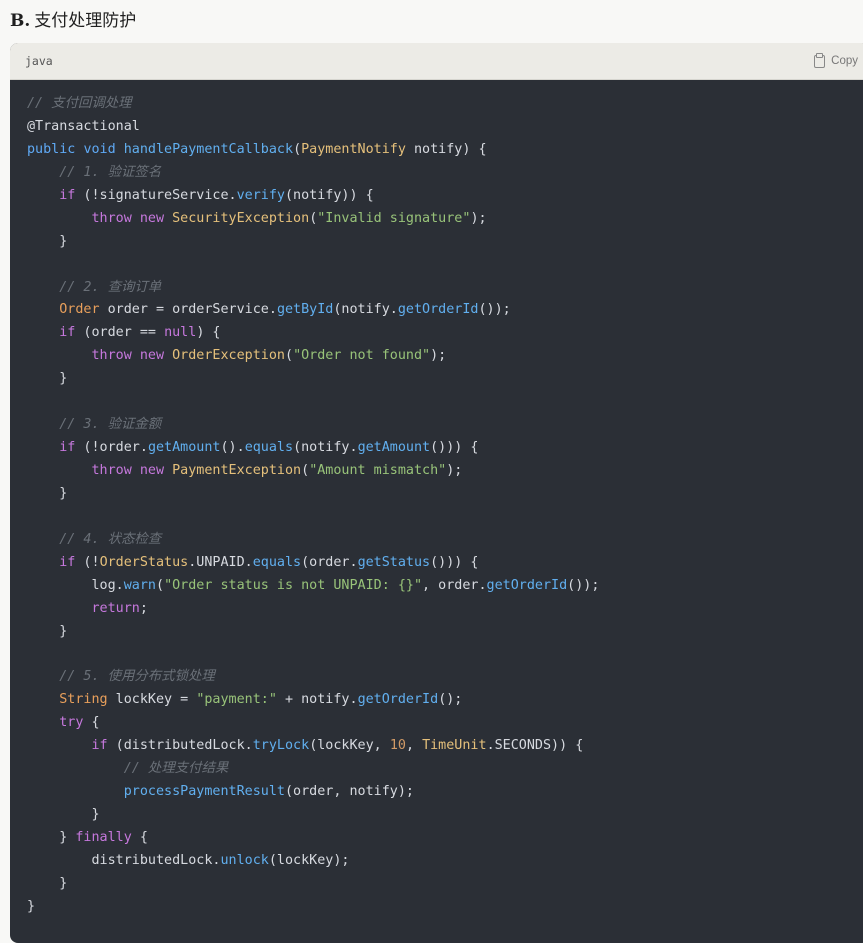  I want to click on copy-button: Copy, so click(836, 60).